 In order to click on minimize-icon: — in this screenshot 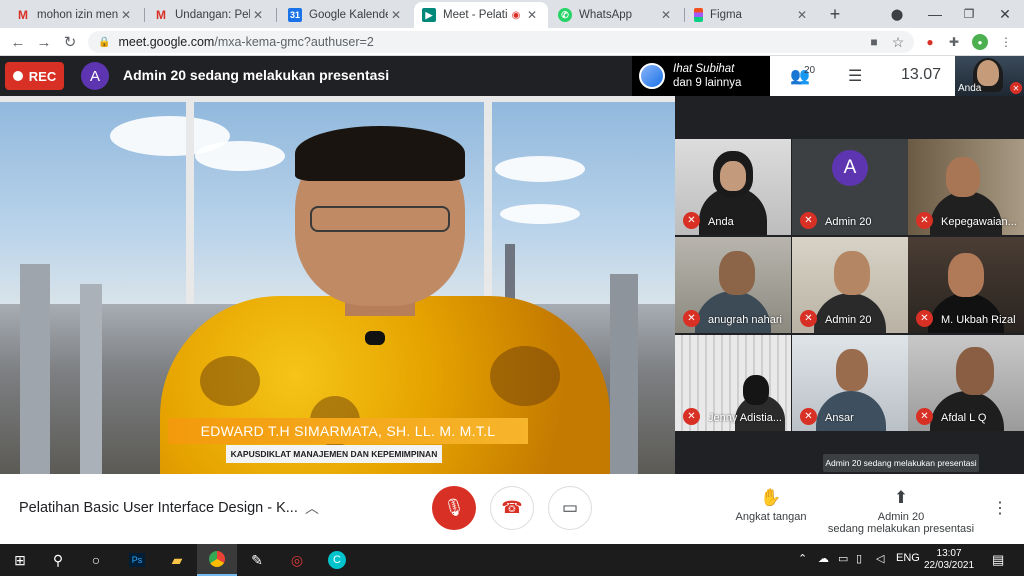, I will do `click(935, 14)`.